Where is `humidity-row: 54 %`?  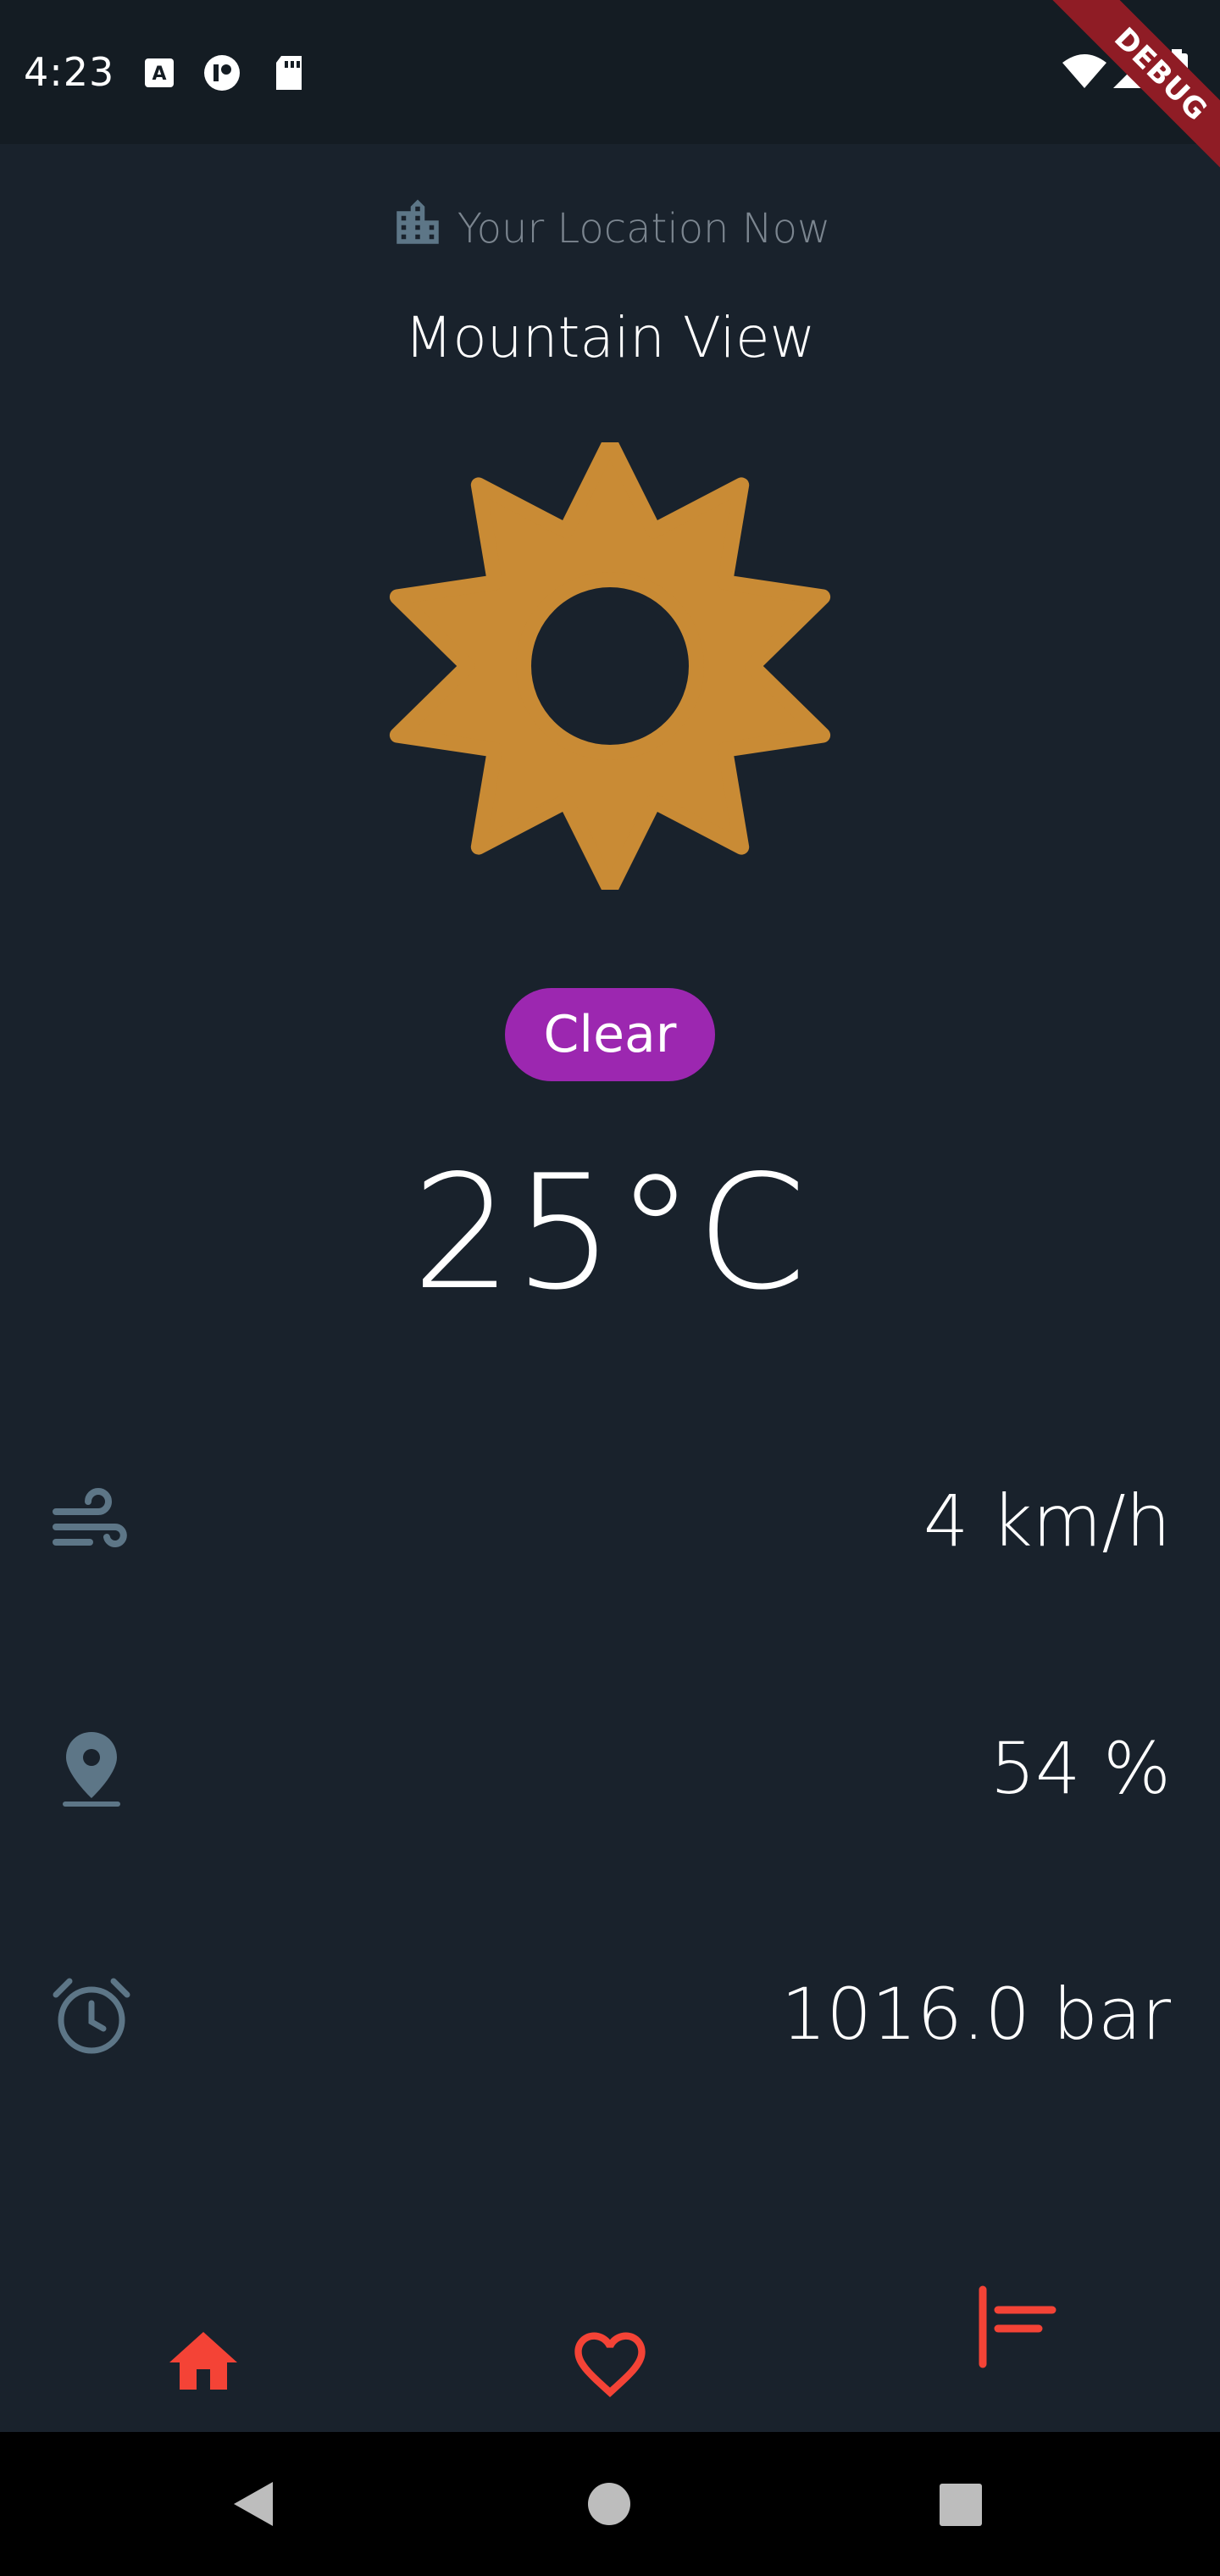
humidity-row: 54 % is located at coordinates (610, 1765).